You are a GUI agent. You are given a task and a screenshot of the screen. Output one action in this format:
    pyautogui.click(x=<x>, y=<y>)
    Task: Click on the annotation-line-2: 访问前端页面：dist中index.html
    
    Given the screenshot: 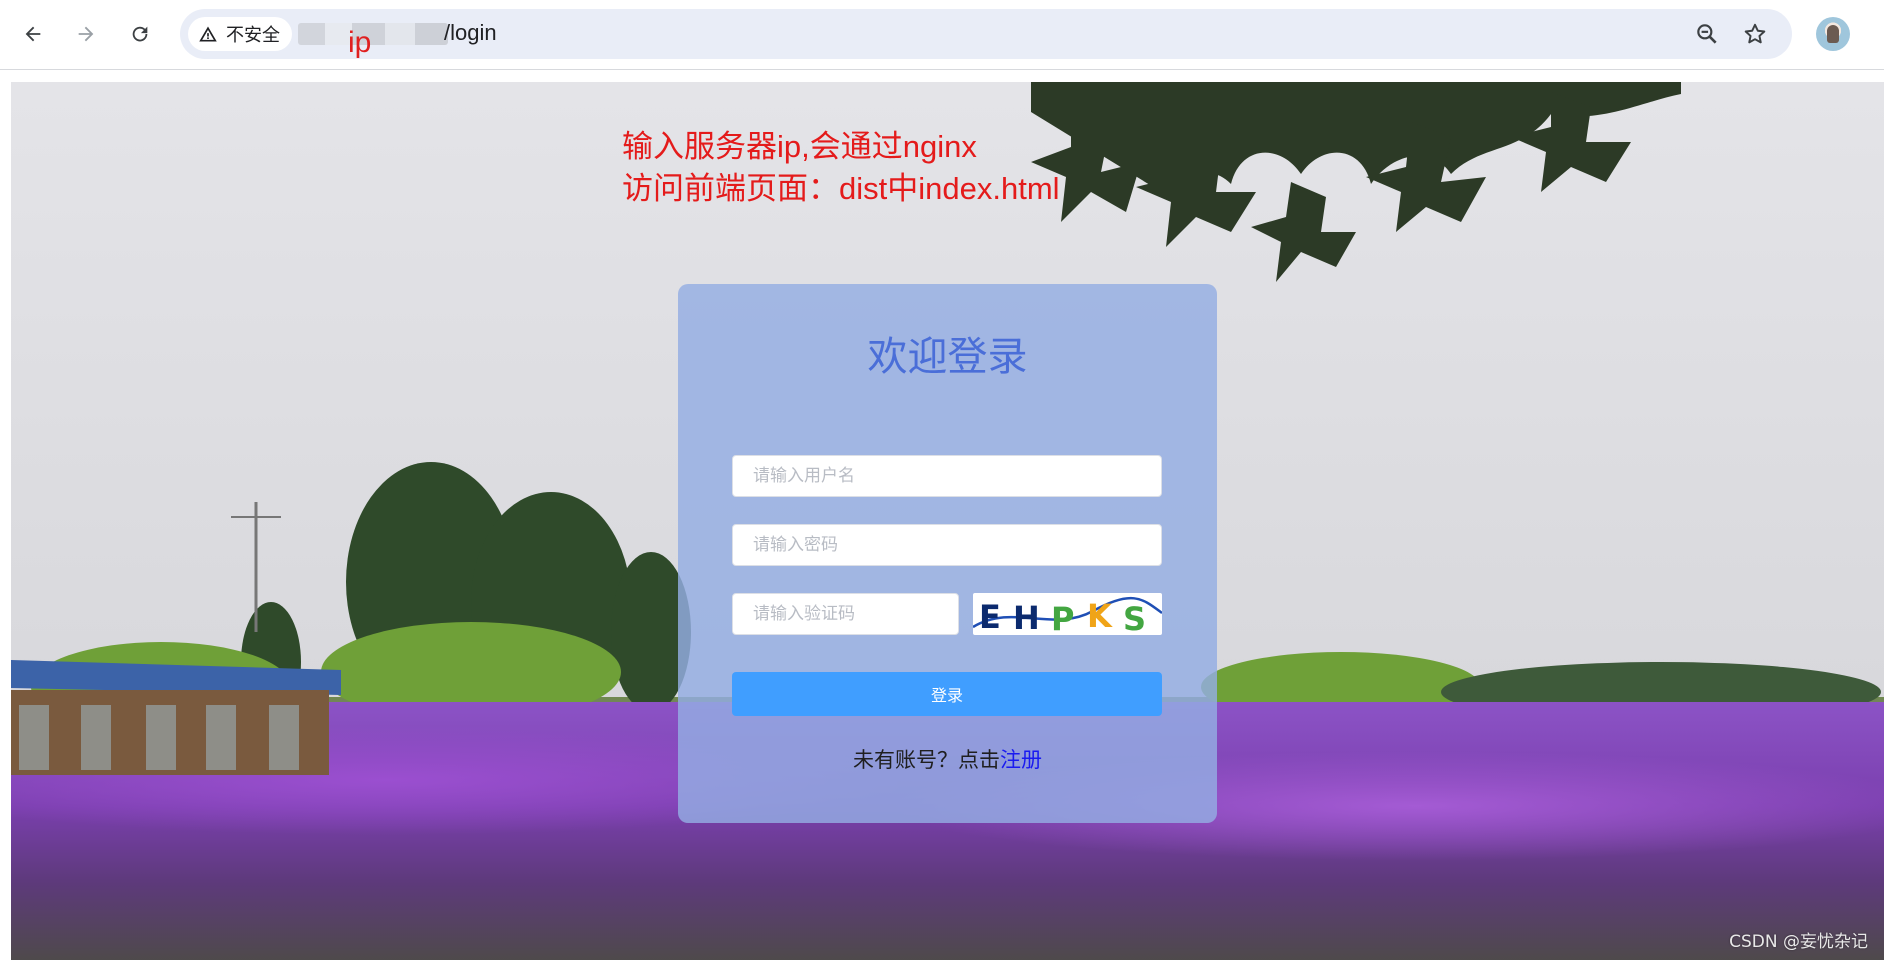 What is the action you would take?
    pyautogui.click(x=841, y=188)
    